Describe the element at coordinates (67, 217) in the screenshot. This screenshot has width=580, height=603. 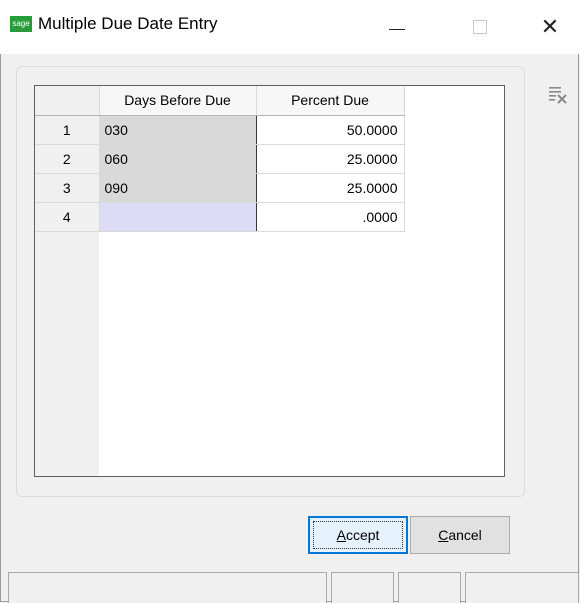
I see `row-number: 4` at that location.